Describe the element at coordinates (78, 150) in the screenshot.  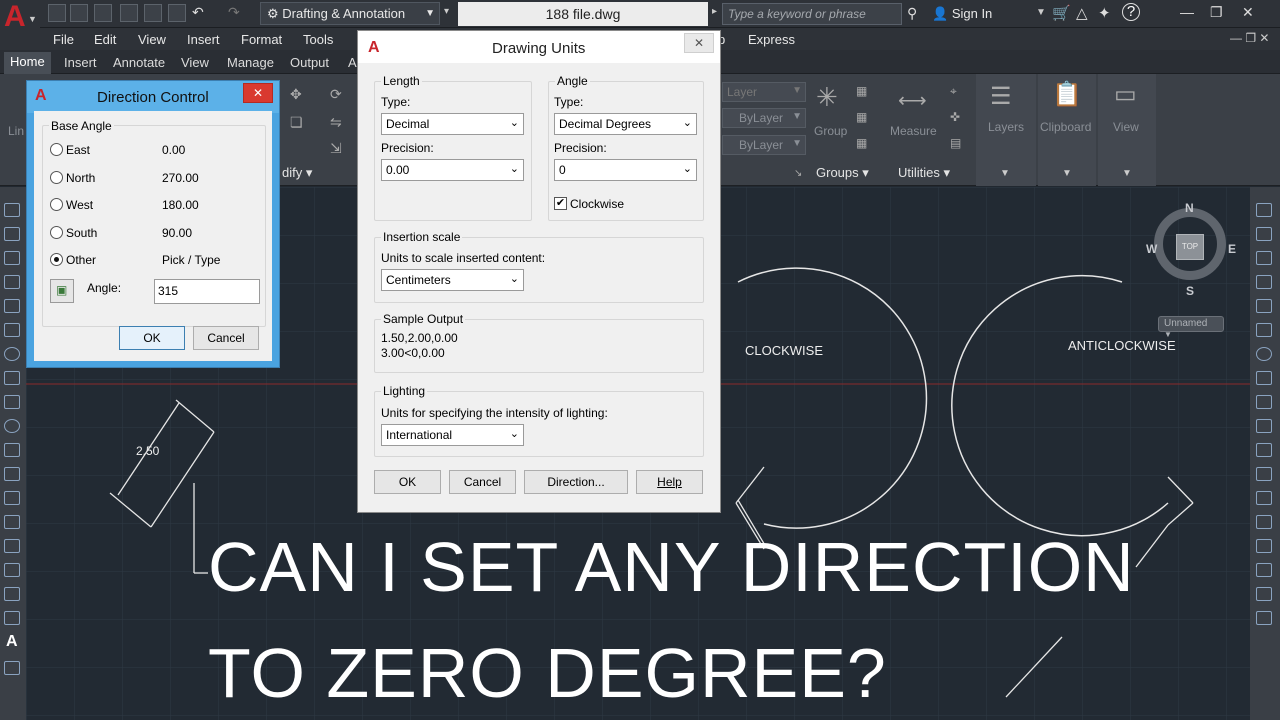
I see `option-east-label: East` at that location.